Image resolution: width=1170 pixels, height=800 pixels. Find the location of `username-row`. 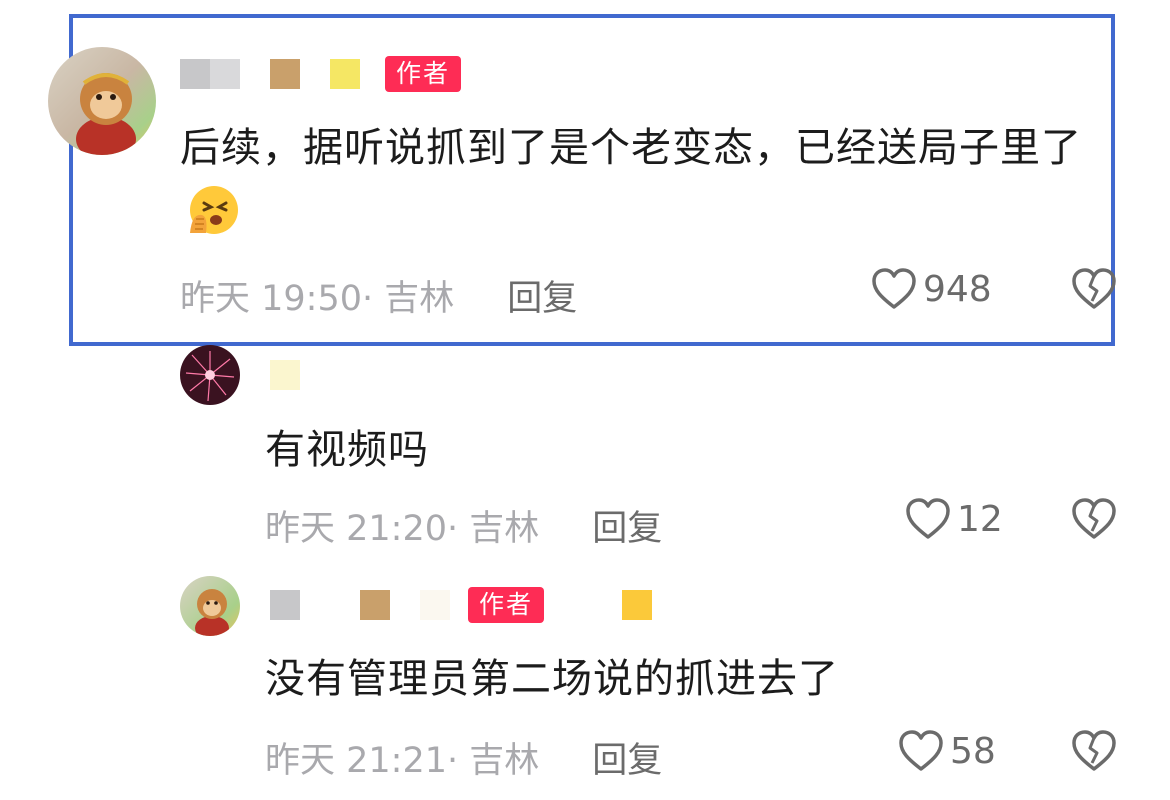

username-row is located at coordinates (285, 375).